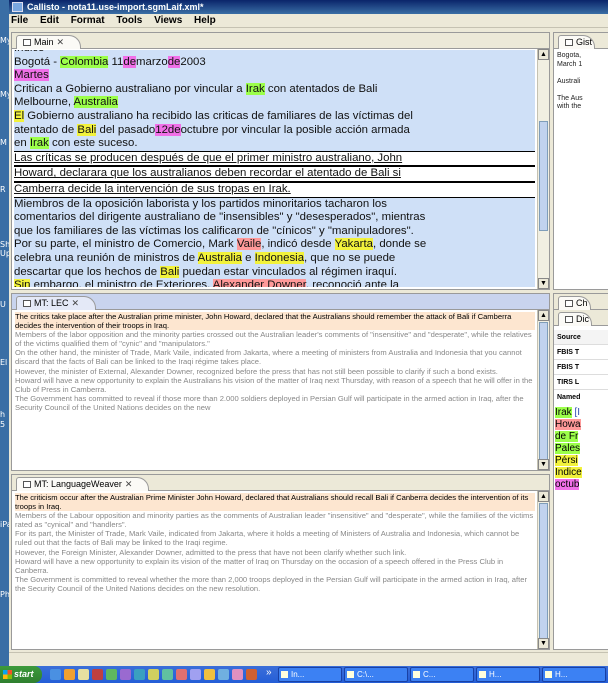 The image size is (608, 683). Describe the element at coordinates (577, 42) in the screenshot. I see `tab-gist: Gist` at that location.